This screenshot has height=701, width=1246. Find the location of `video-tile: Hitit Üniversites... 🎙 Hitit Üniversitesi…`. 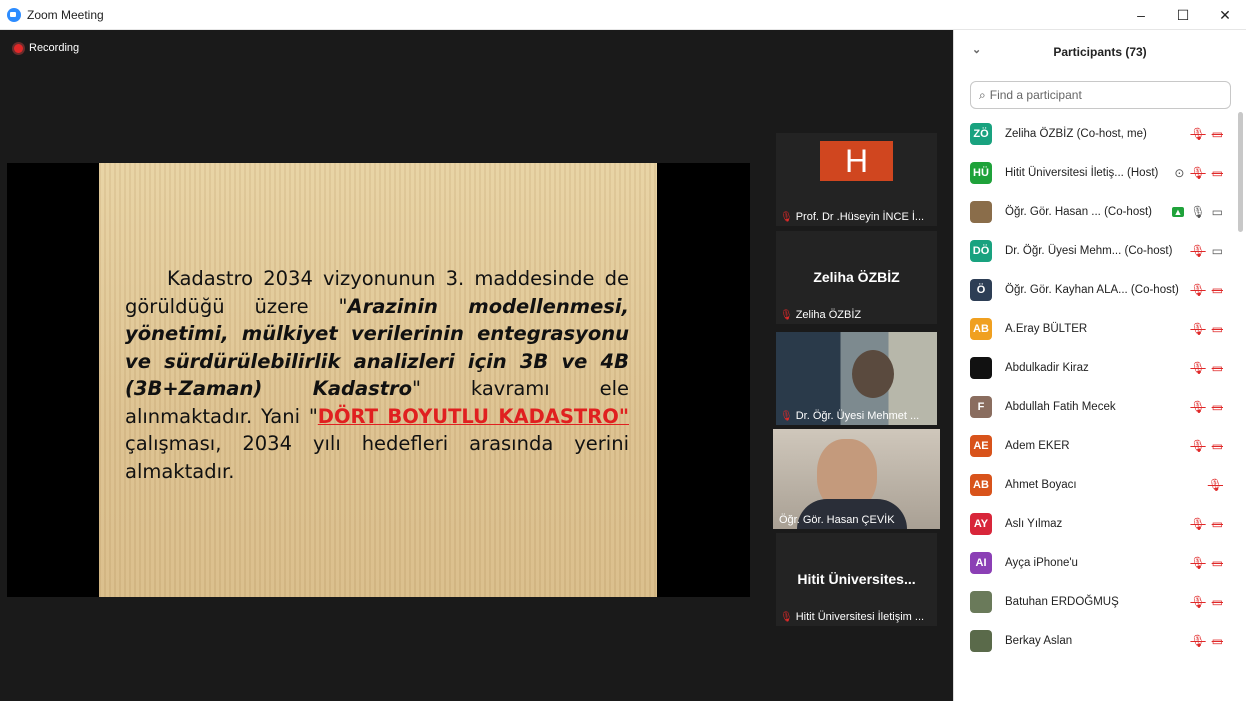

video-tile: Hitit Üniversites... 🎙 Hitit Üniversitesi… is located at coordinates (856, 579).